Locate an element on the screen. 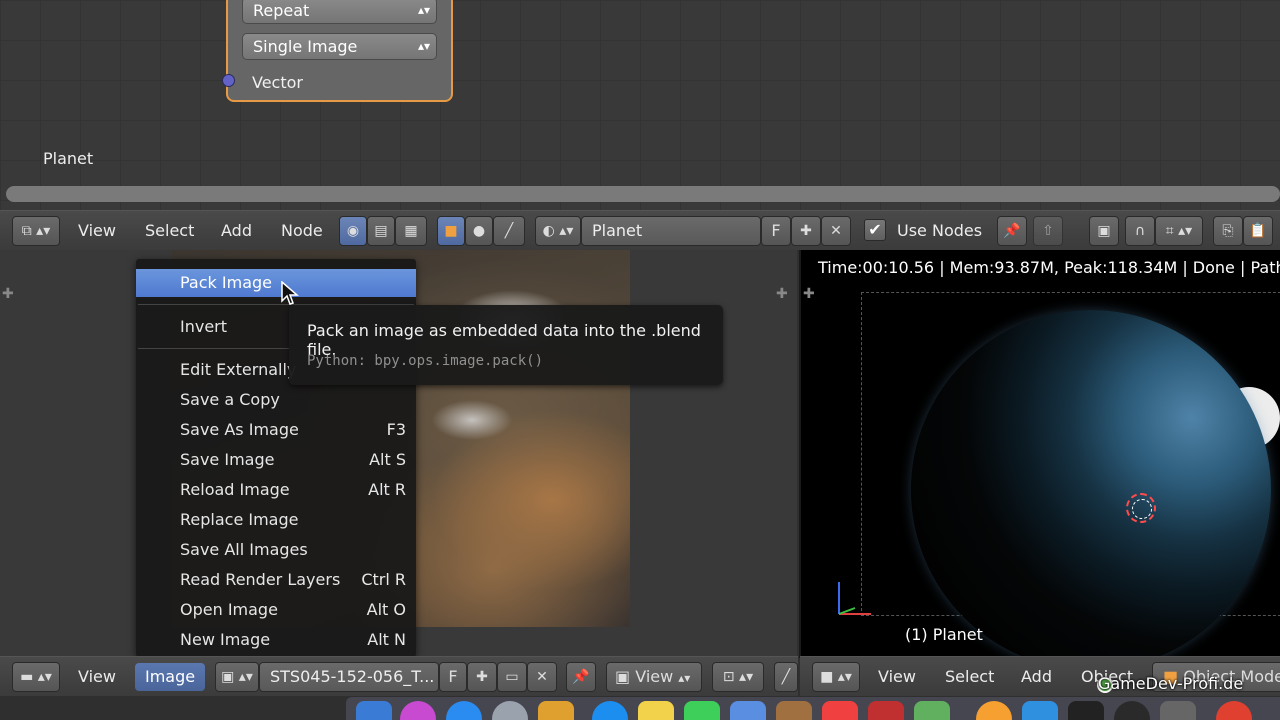 This screenshot has width=1280, height=720. pivot-icon: ⊡ ▴▾ is located at coordinates (738, 677).